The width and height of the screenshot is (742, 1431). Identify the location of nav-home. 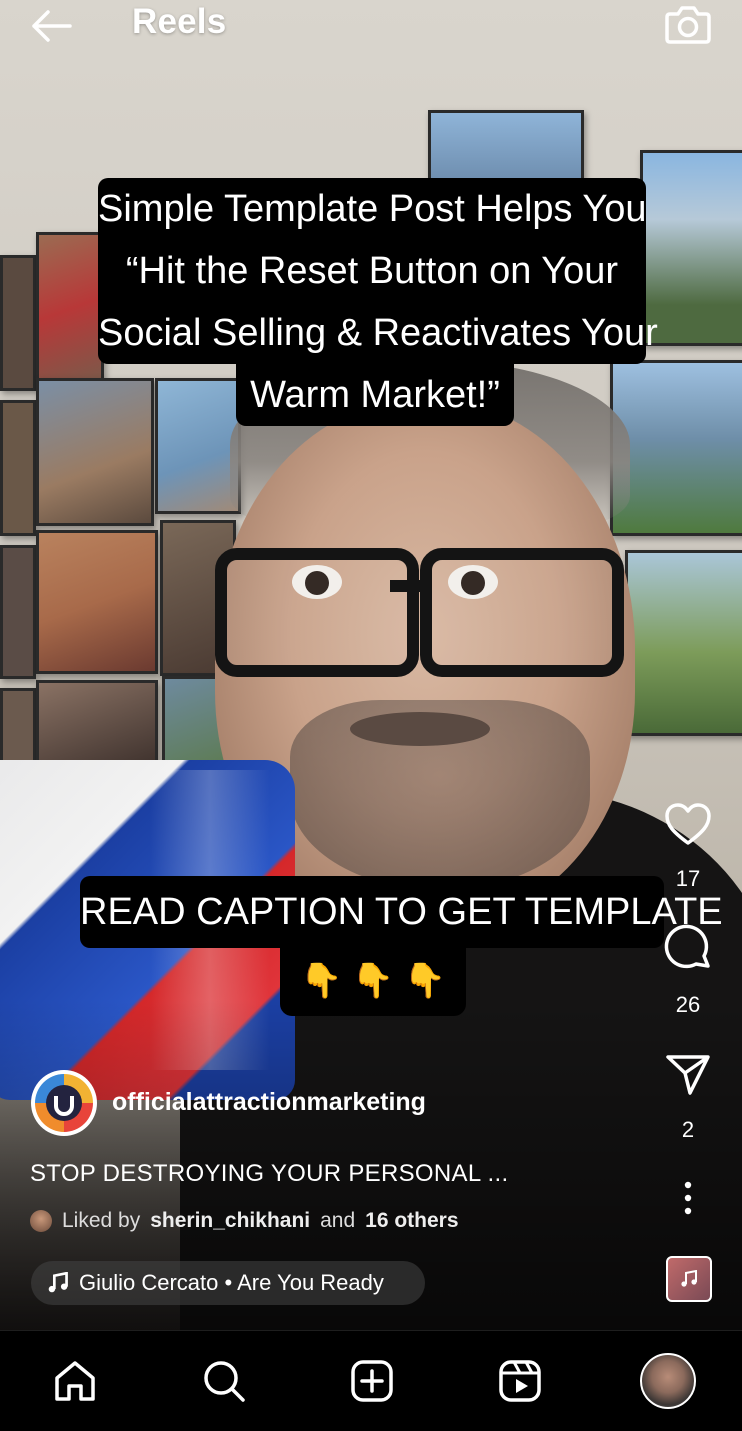
(75, 1381).